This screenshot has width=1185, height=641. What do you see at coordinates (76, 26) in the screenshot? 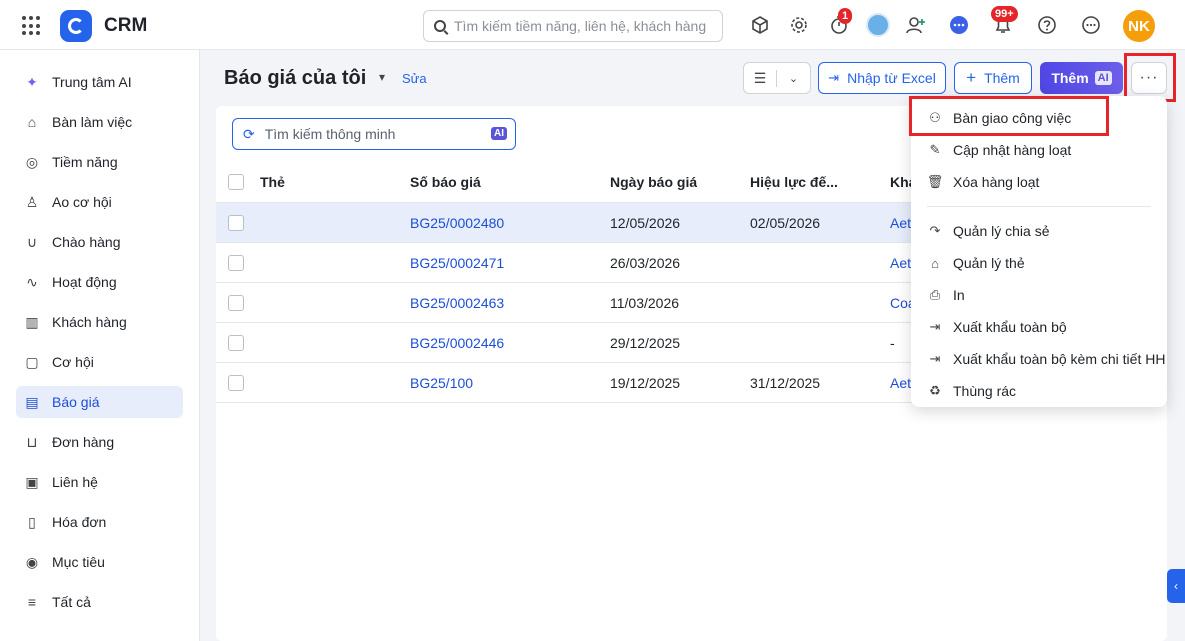
I see `crm-logo` at bounding box center [76, 26].